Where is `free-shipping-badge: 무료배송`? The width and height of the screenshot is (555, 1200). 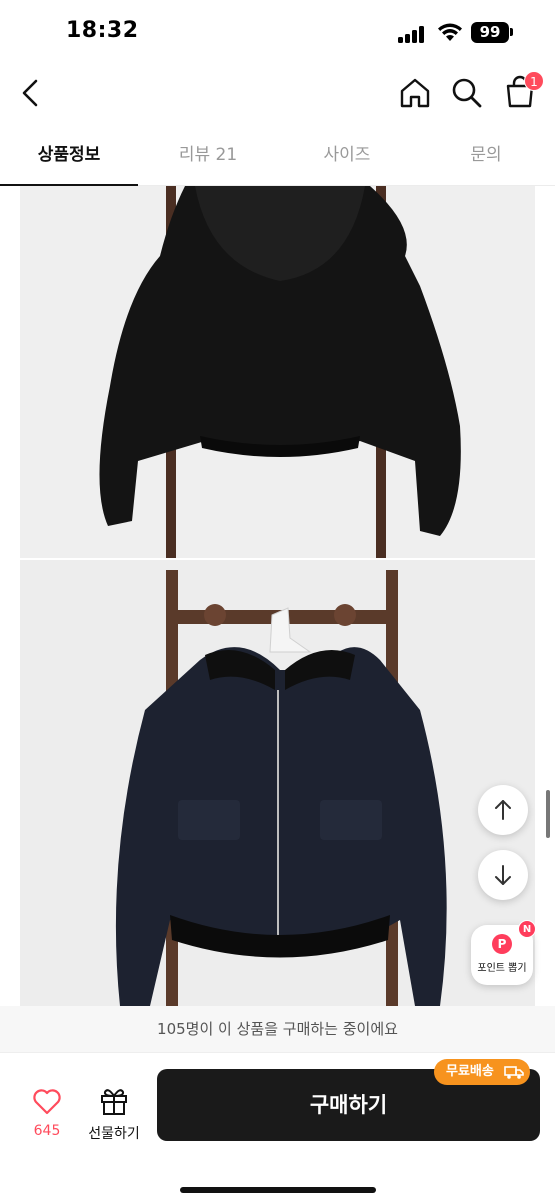
free-shipping-badge: 무료배송 is located at coordinates (482, 1072).